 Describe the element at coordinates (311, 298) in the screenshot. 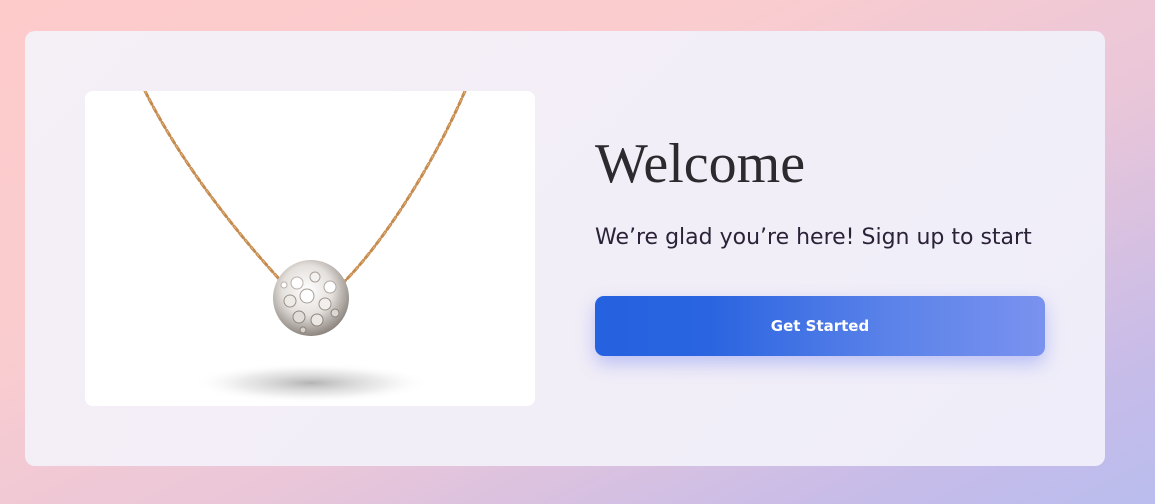

I see `crystal-ball-pendant` at that location.